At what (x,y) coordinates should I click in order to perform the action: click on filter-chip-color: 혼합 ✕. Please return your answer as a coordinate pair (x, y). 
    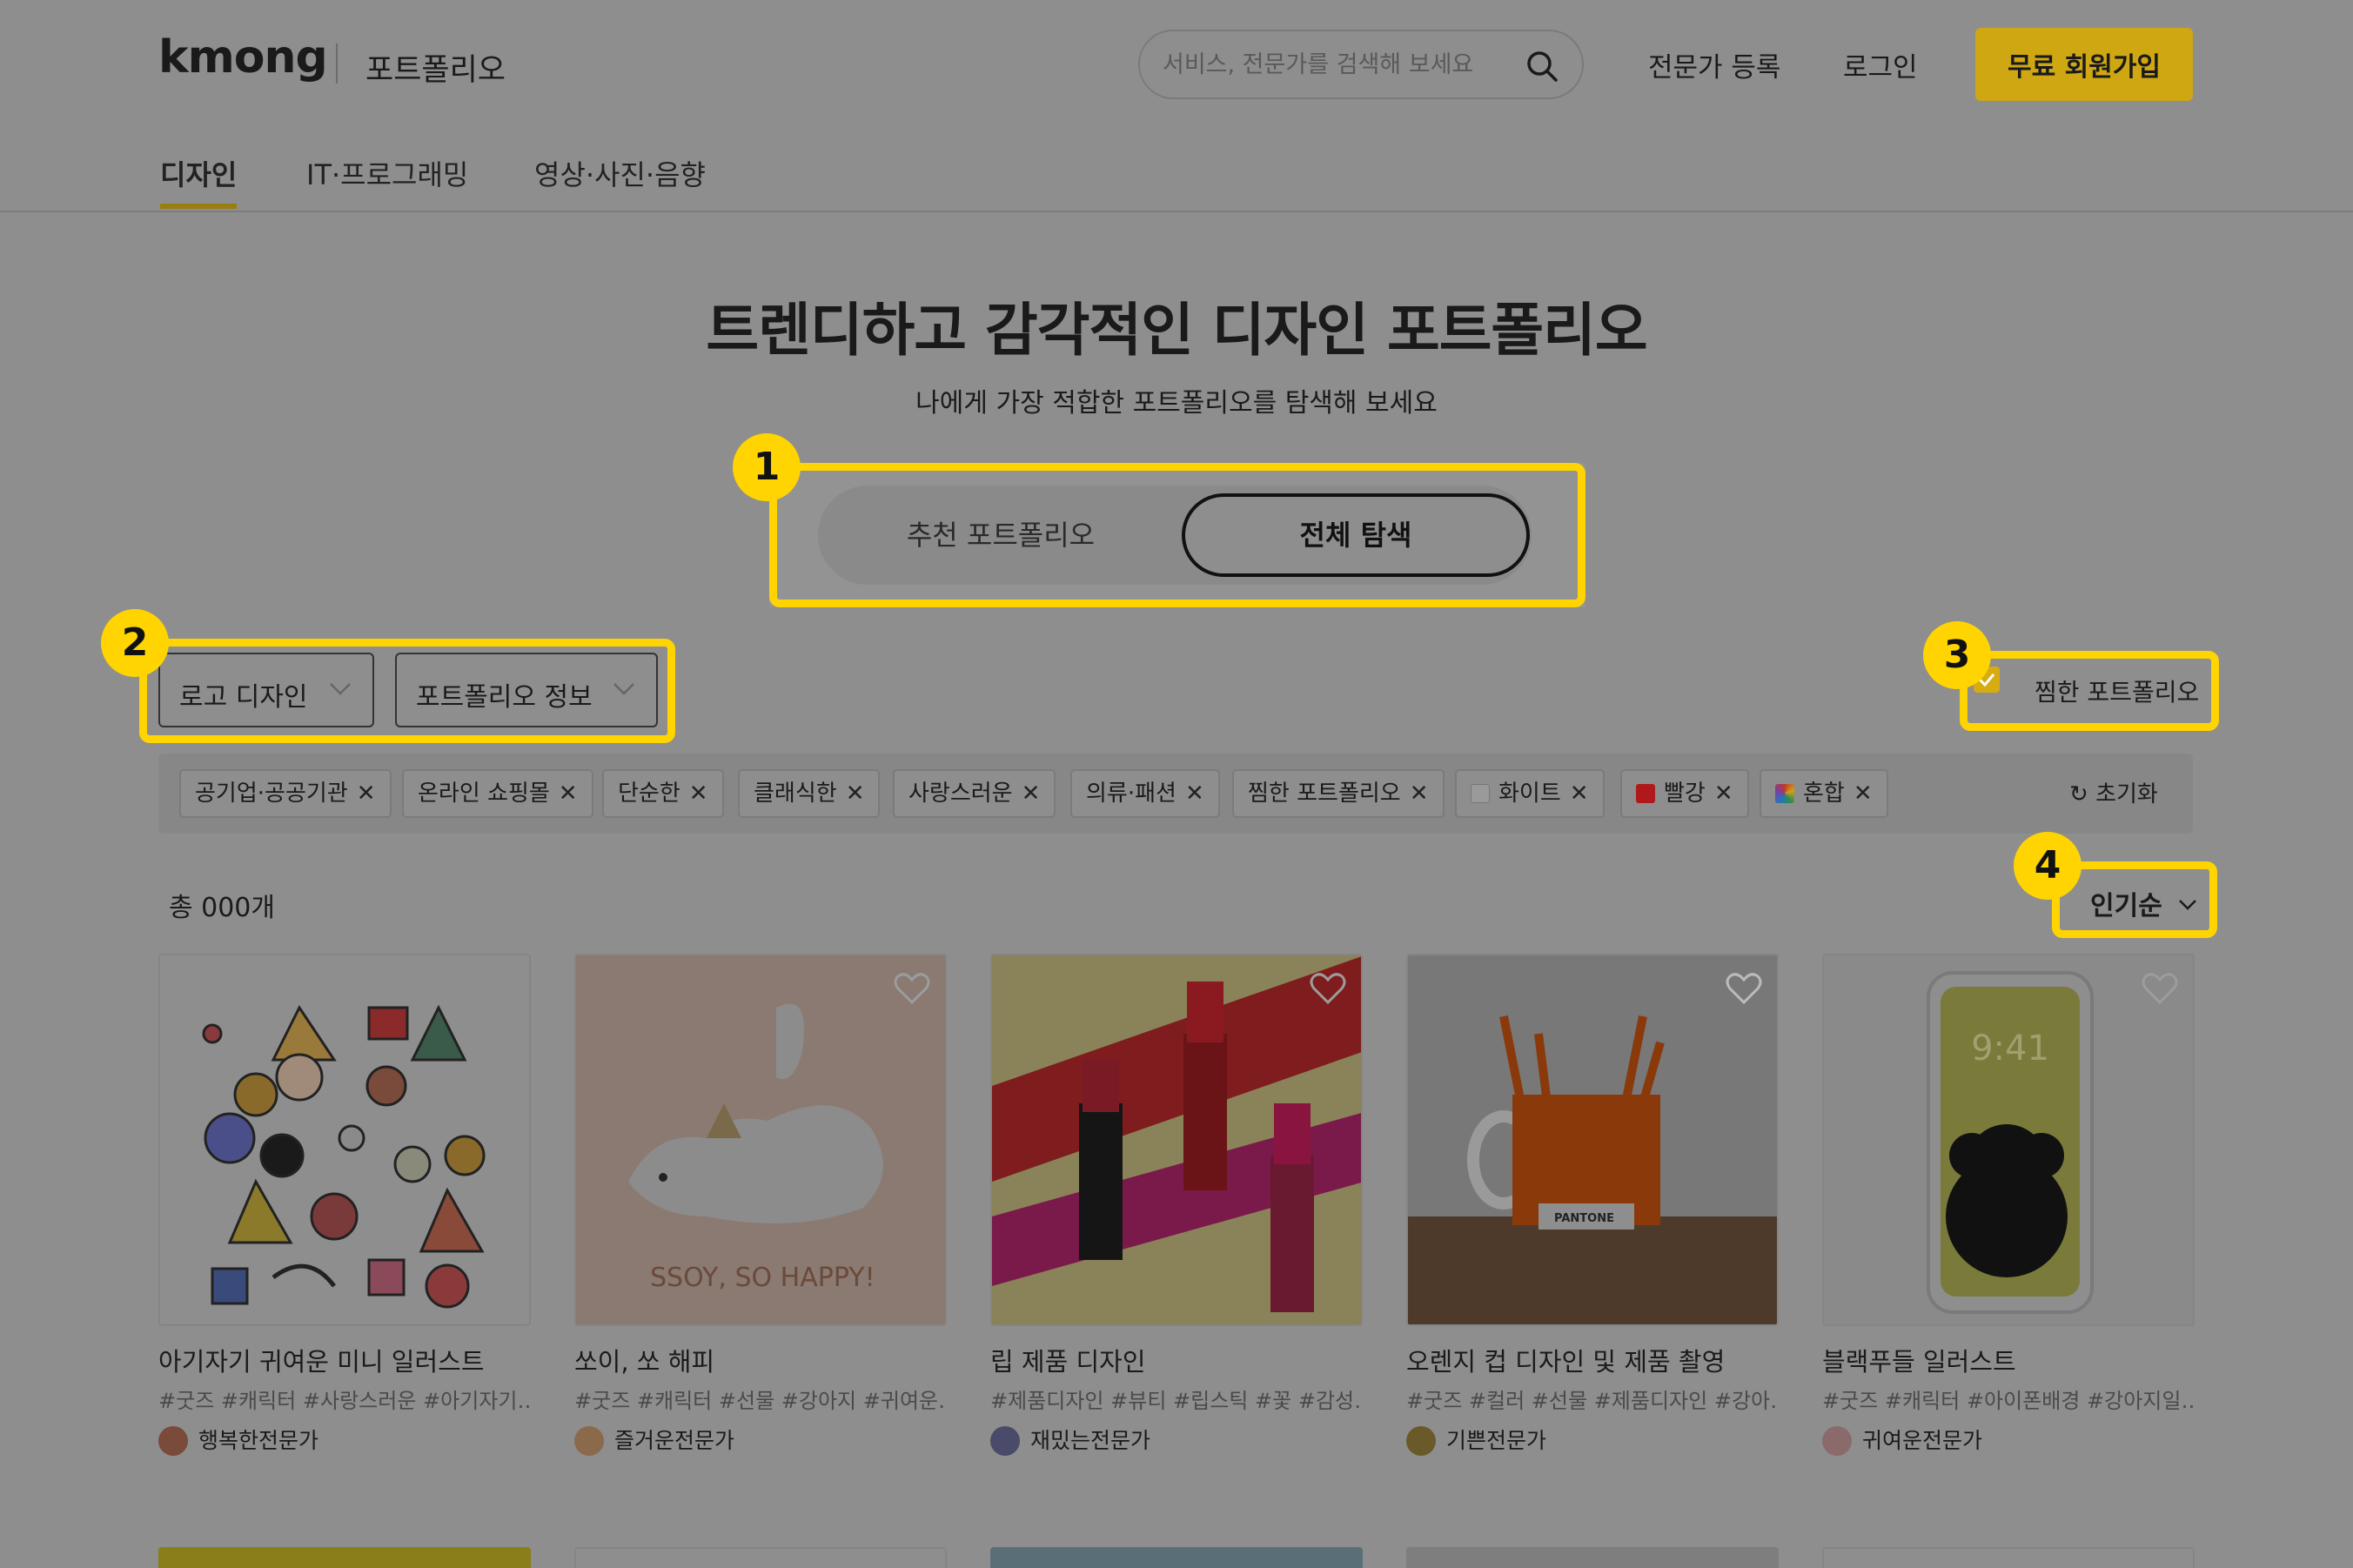
    Looking at the image, I should click on (1824, 794).